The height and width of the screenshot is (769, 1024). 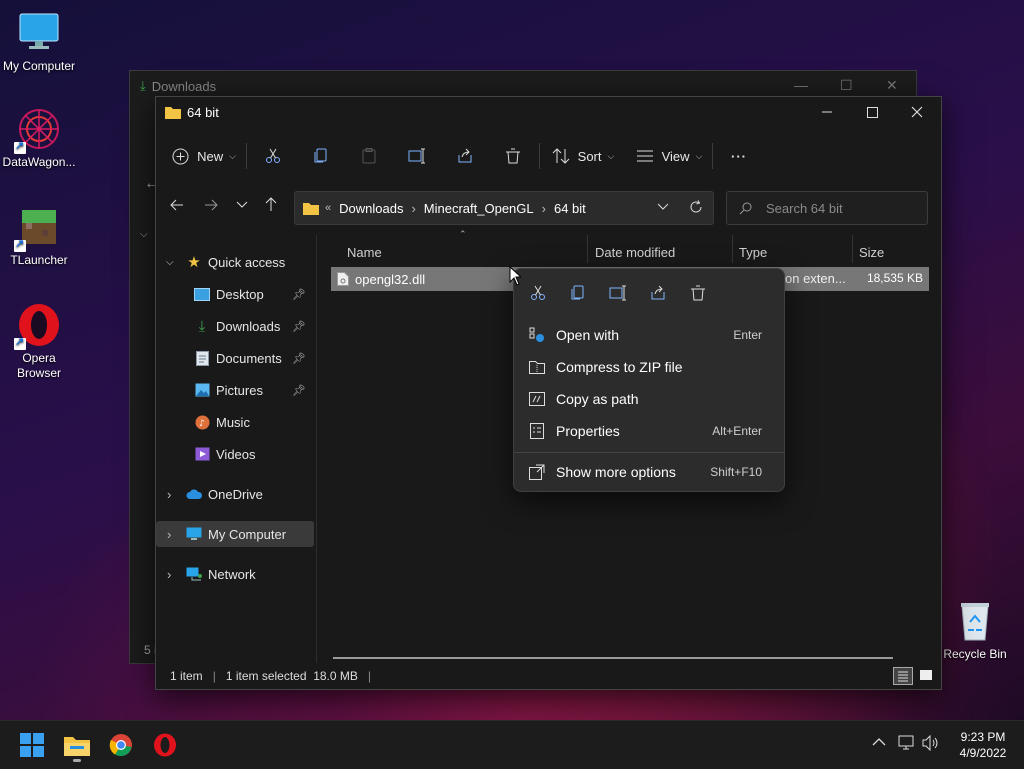 I want to click on search-placeholder: Search 64 bit, so click(x=804, y=208).